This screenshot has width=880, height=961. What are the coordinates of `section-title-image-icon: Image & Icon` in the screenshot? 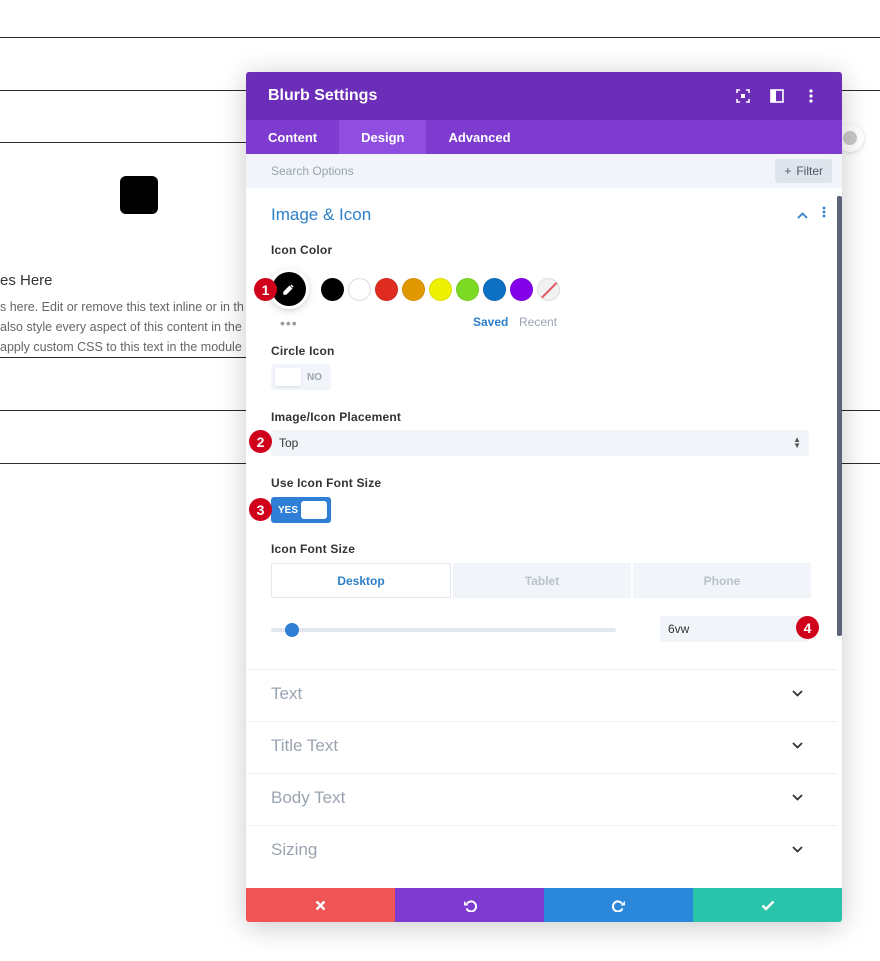 It's located at (321, 215).